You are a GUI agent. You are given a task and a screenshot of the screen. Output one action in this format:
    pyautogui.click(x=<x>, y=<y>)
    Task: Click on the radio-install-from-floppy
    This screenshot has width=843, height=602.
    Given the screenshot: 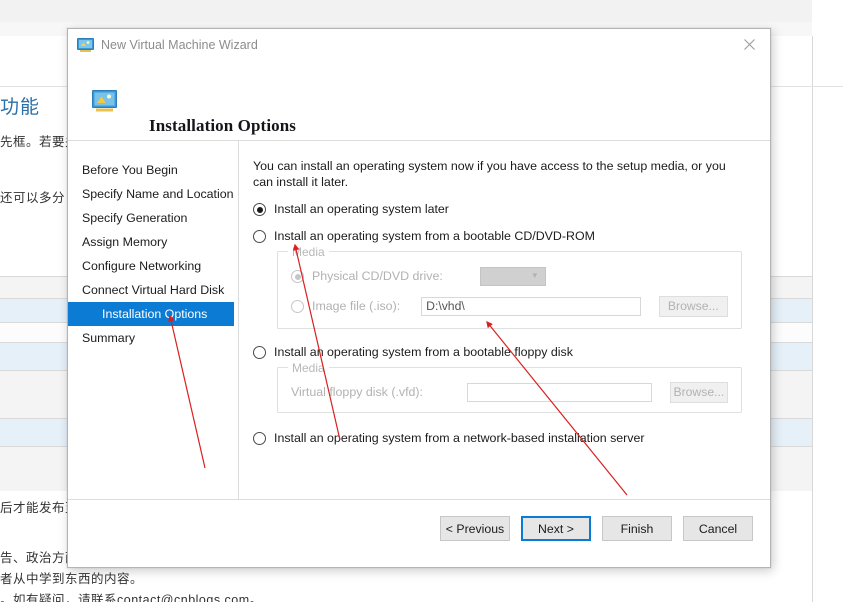 What is the action you would take?
    pyautogui.click(x=259, y=352)
    